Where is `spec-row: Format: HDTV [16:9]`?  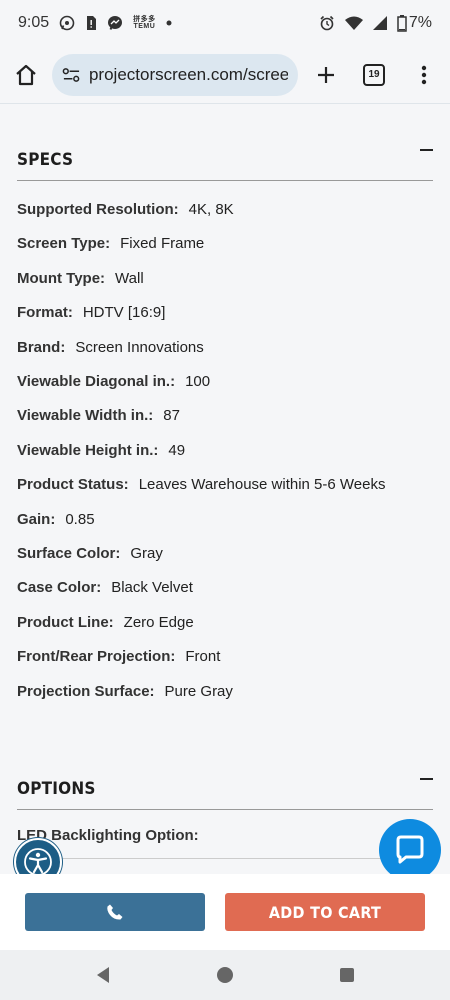
spec-row: Format: HDTV [16:9] is located at coordinates (91, 312).